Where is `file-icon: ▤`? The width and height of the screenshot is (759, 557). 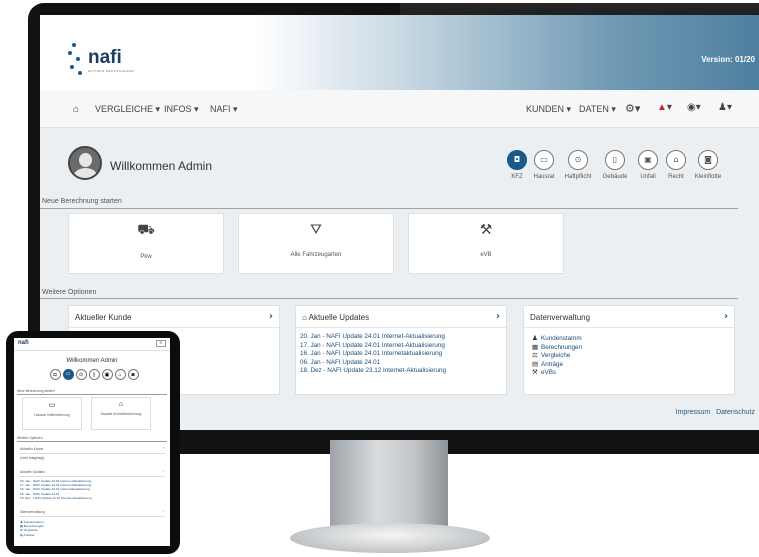 file-icon: ▤ is located at coordinates (535, 364).